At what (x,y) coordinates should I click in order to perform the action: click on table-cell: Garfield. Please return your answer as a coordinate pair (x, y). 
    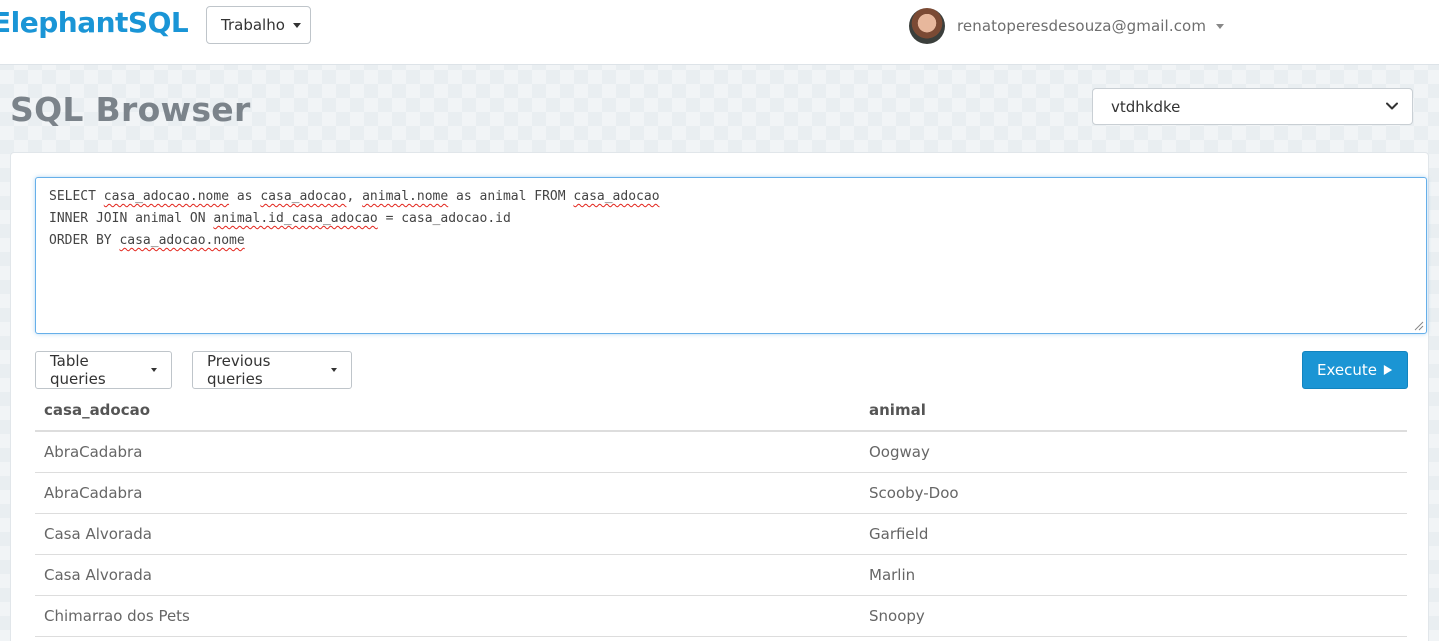
    Looking at the image, I should click on (899, 534).